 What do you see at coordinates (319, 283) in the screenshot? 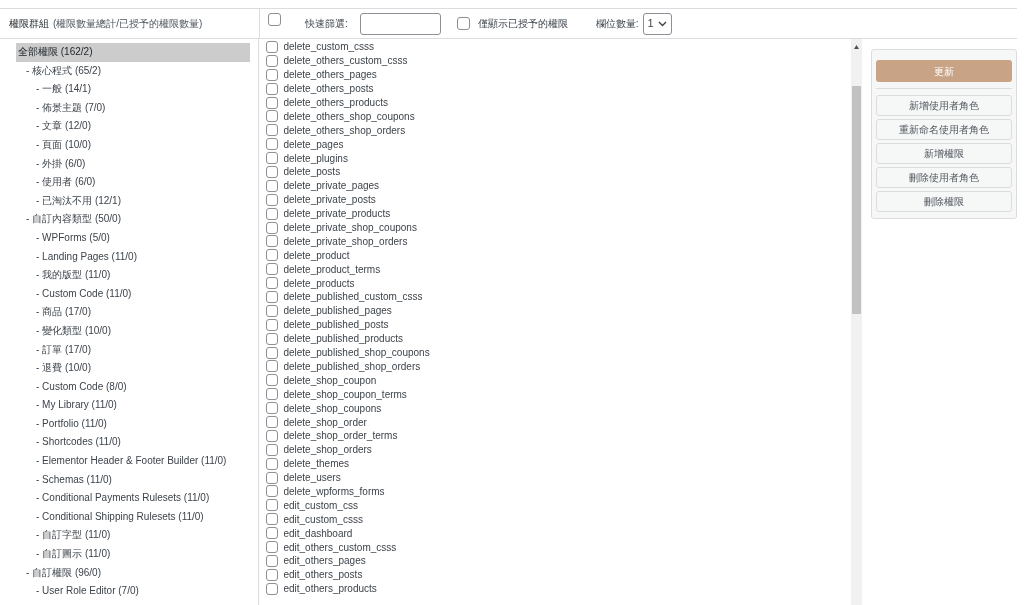
I see `capability-name: delete_products` at bounding box center [319, 283].